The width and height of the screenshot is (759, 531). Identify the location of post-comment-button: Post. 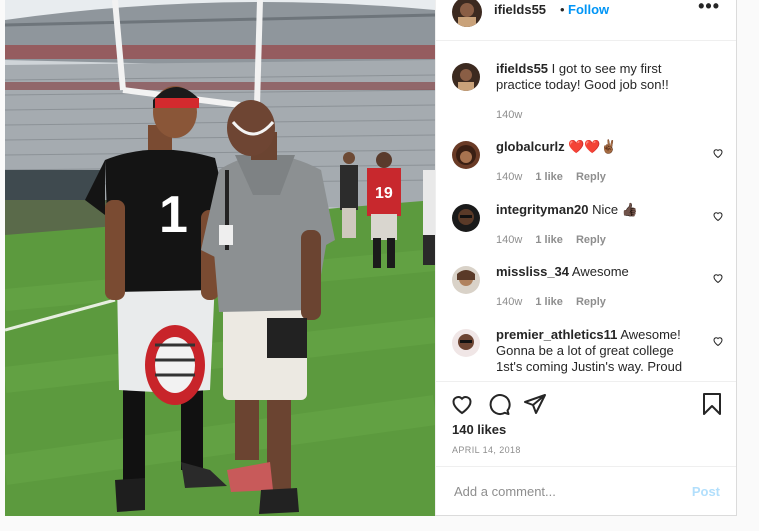
(706, 491).